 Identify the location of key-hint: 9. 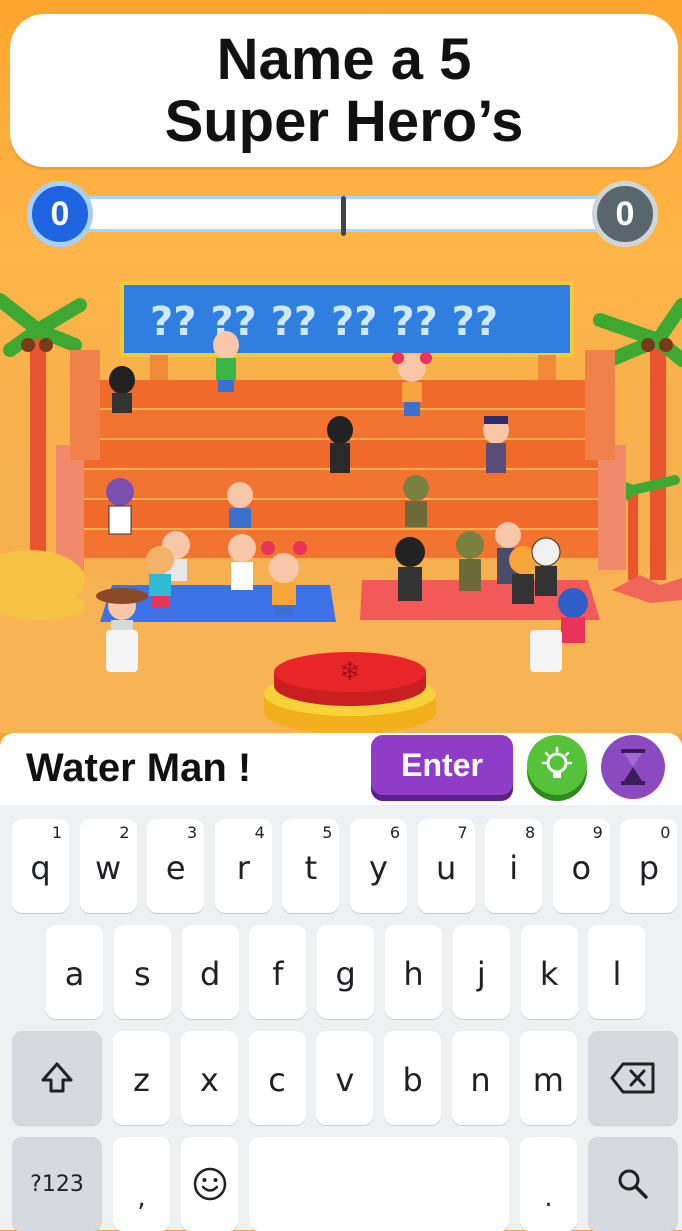
(597, 832).